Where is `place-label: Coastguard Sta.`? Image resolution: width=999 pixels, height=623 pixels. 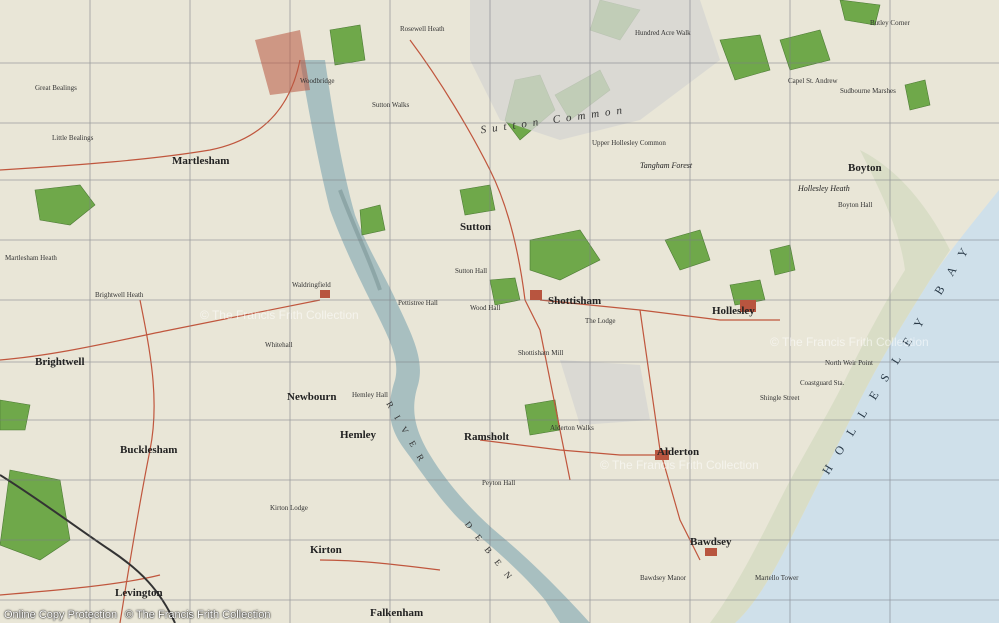 place-label: Coastguard Sta. is located at coordinates (822, 383).